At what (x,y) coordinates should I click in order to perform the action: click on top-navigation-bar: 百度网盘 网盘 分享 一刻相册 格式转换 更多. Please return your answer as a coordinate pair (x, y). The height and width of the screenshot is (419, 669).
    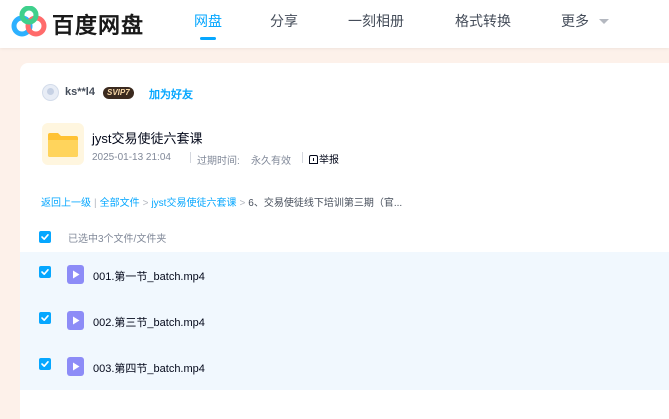
    Looking at the image, I should click on (334, 24).